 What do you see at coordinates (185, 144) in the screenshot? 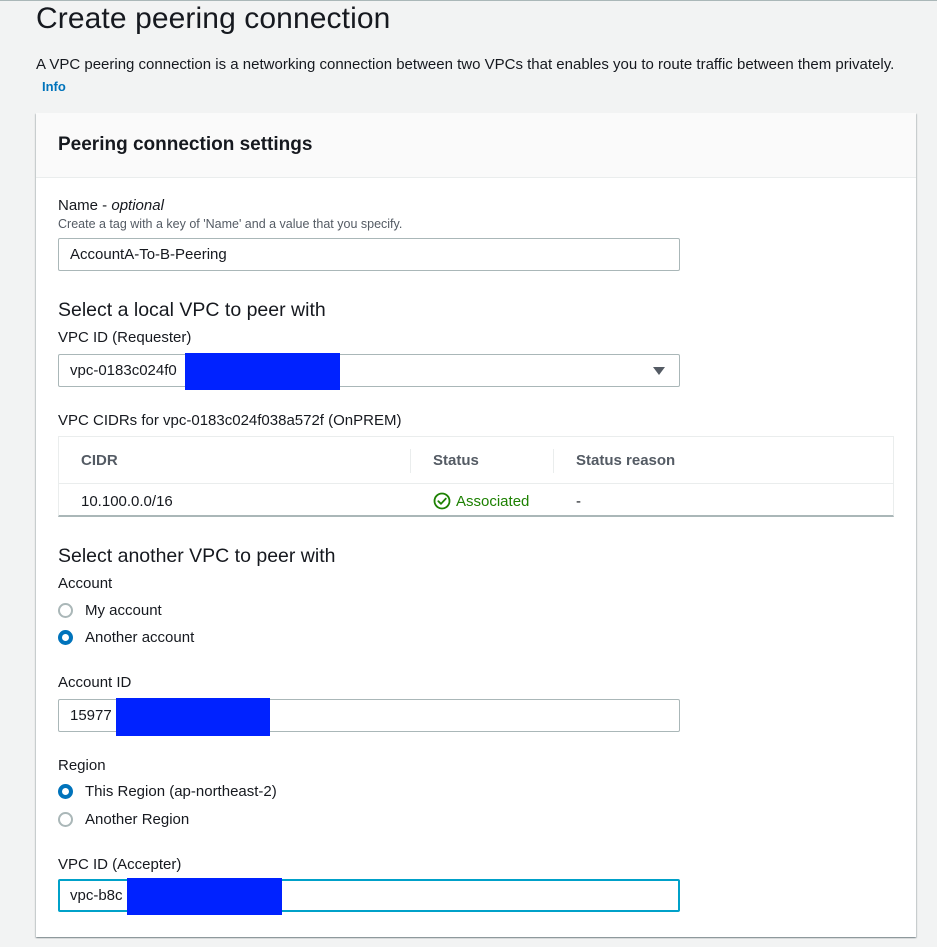
I see `panel-title: Peering connection settings` at bounding box center [185, 144].